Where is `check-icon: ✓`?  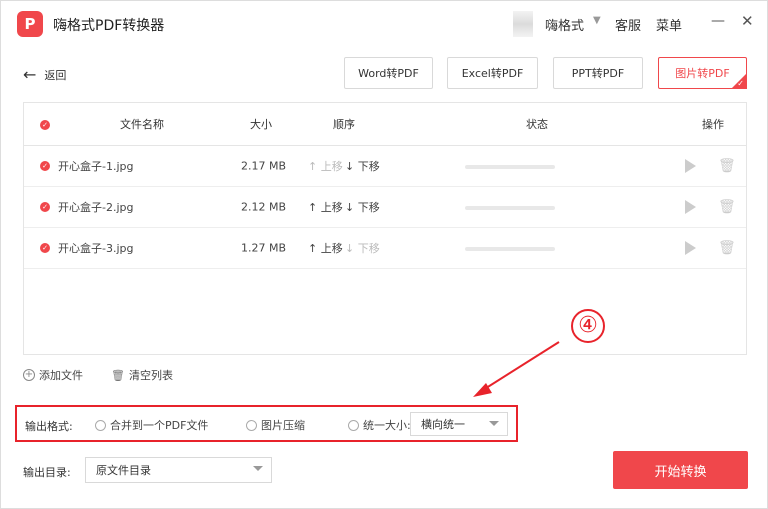 check-icon: ✓ is located at coordinates (740, 83).